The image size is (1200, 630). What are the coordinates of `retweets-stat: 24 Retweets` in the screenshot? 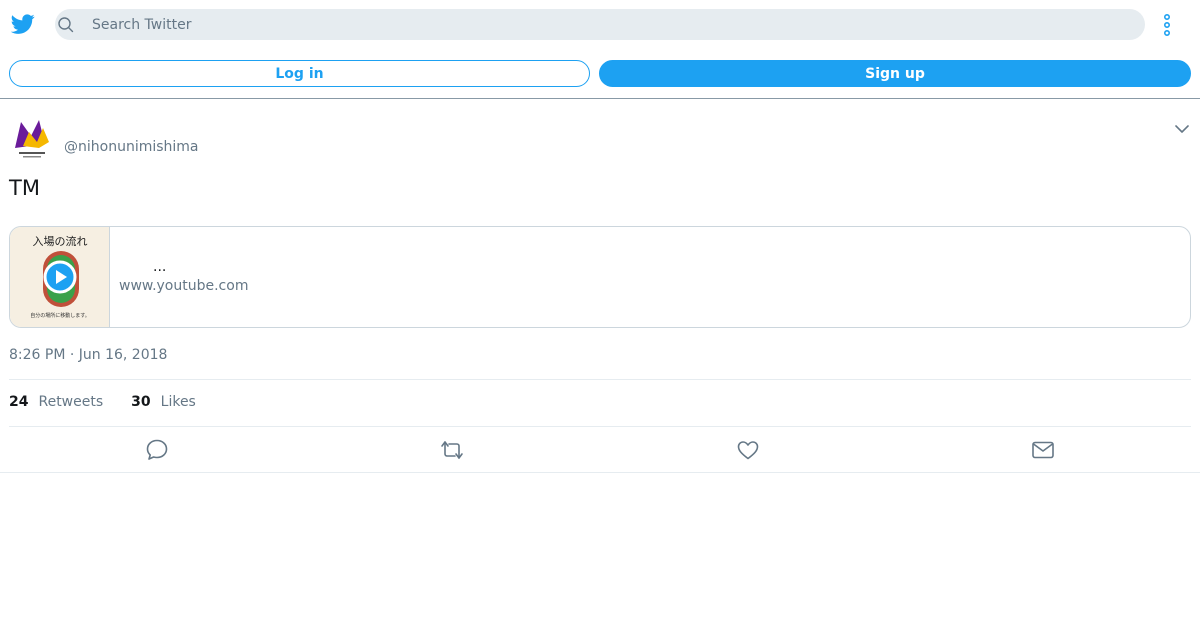 It's located at (56, 402).